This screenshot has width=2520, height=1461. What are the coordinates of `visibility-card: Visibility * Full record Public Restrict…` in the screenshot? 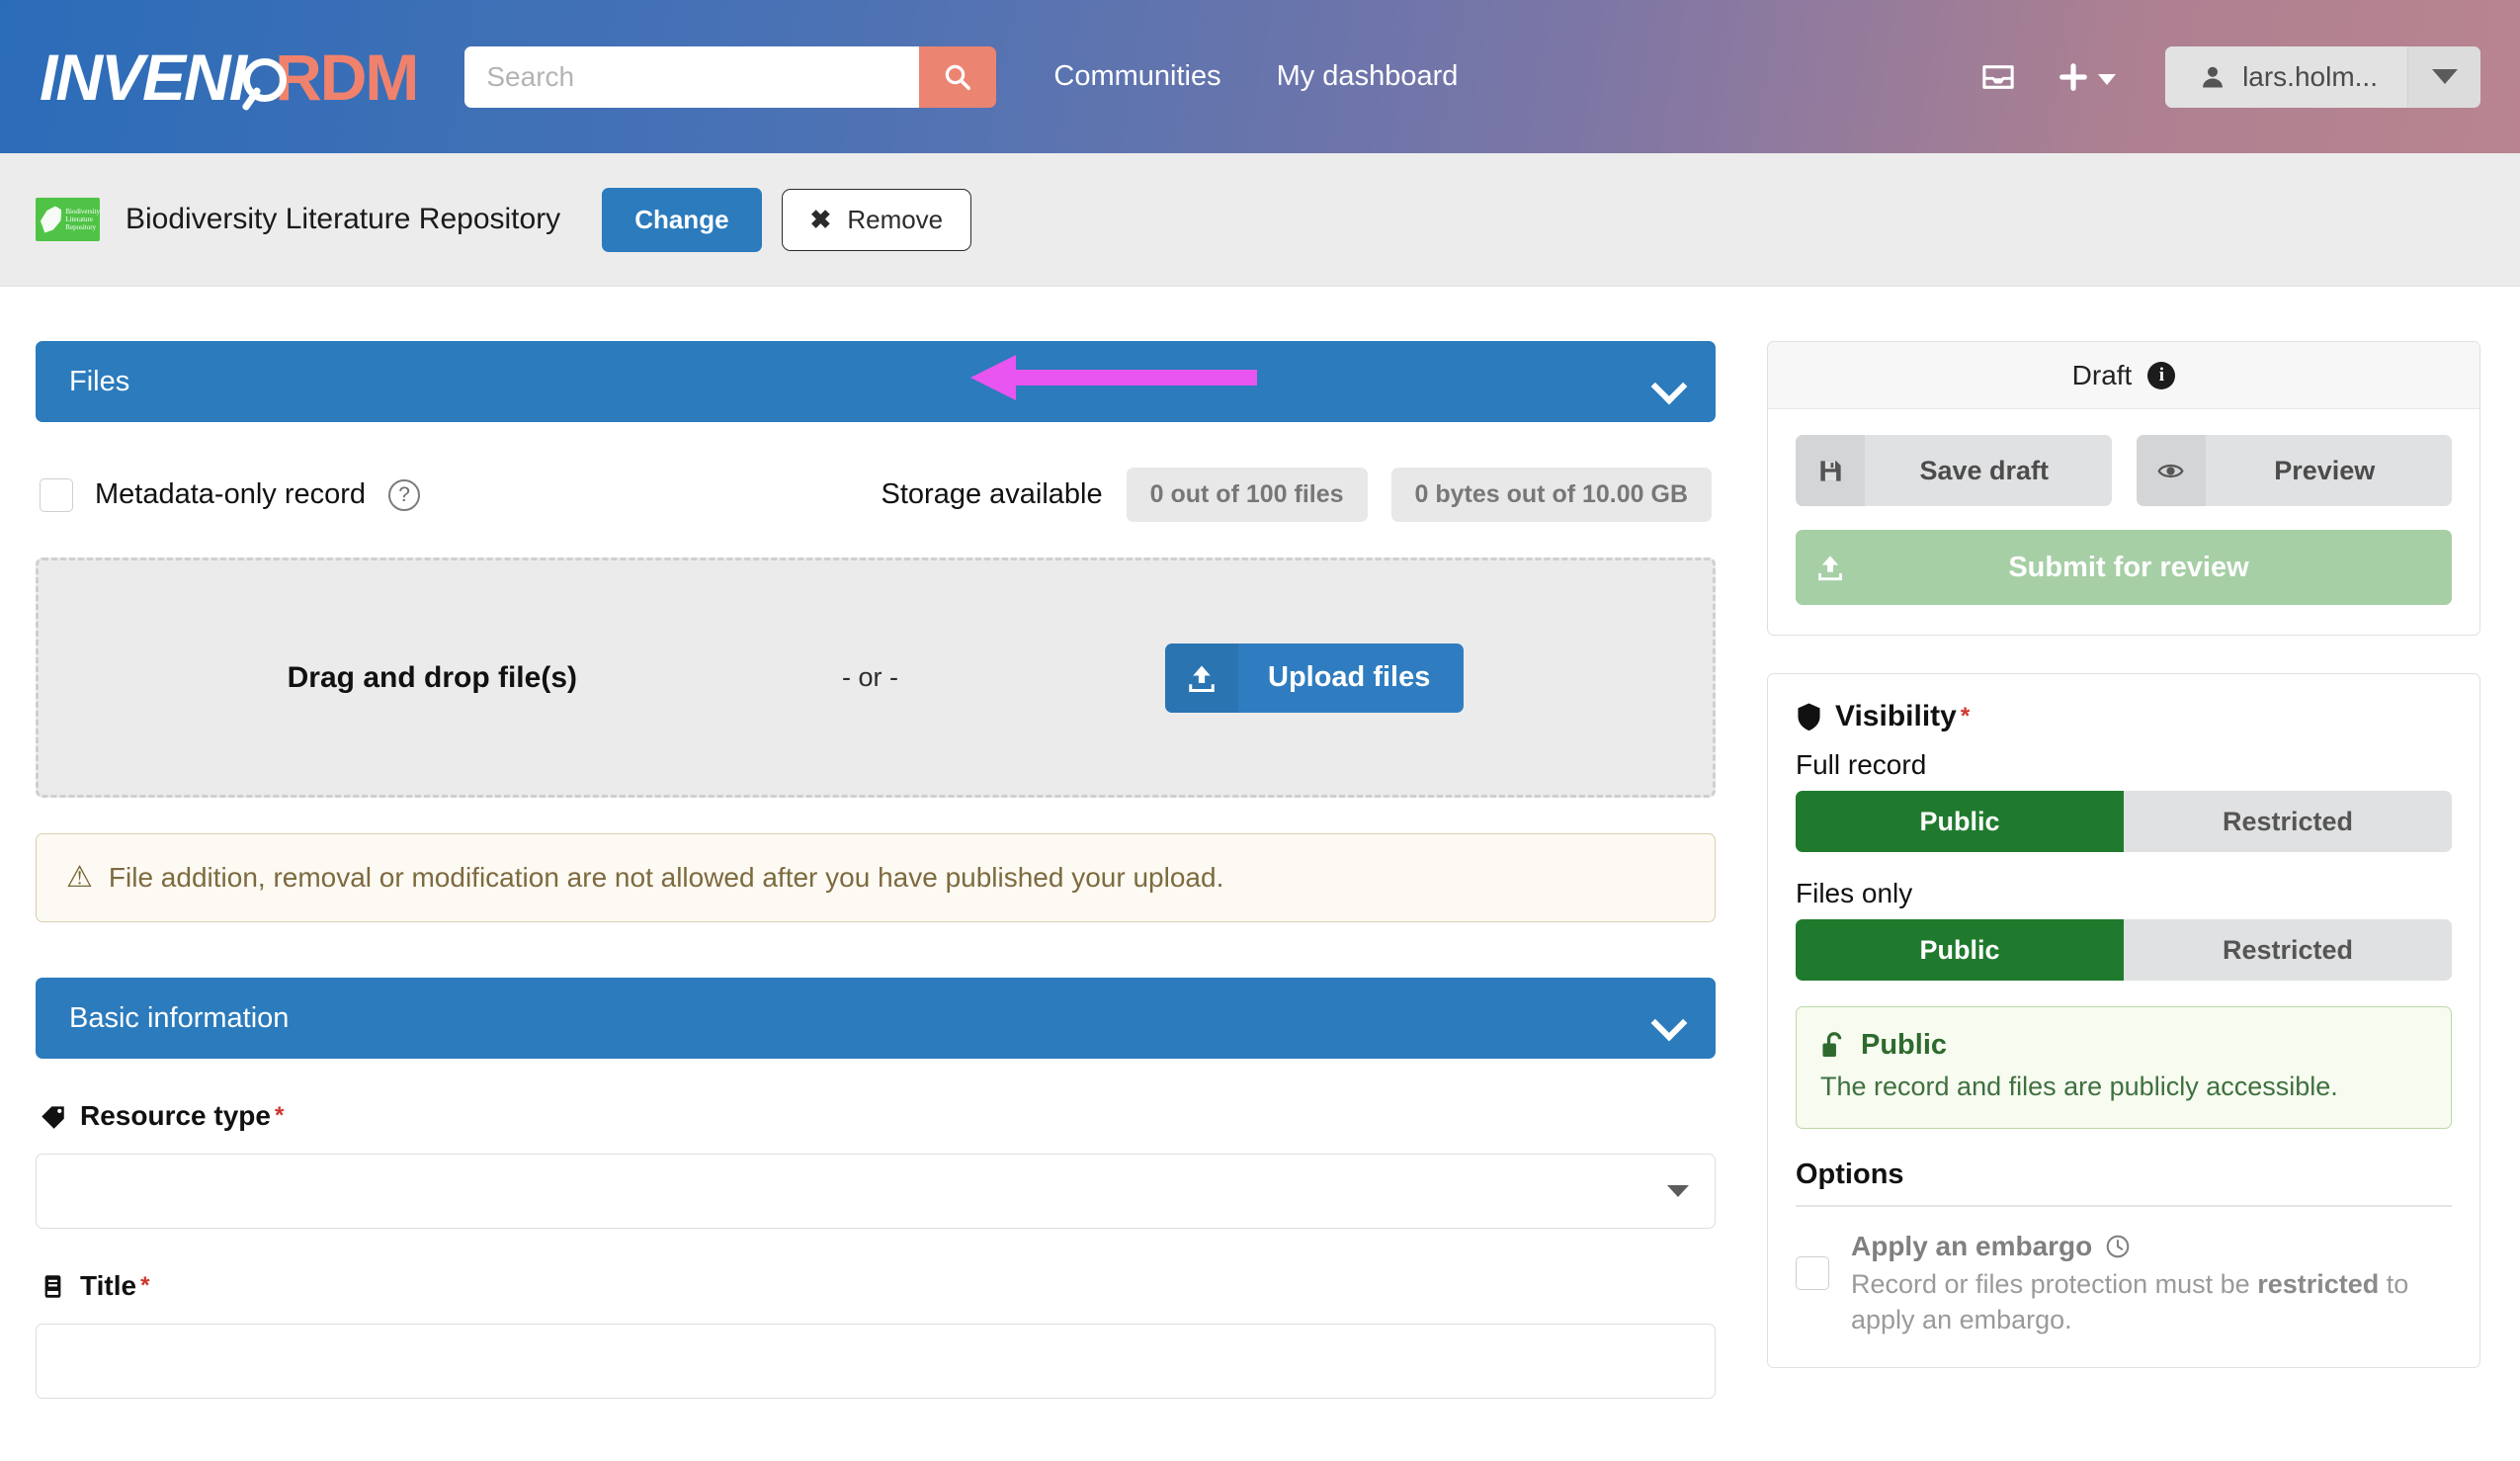 It's located at (2123, 1021).